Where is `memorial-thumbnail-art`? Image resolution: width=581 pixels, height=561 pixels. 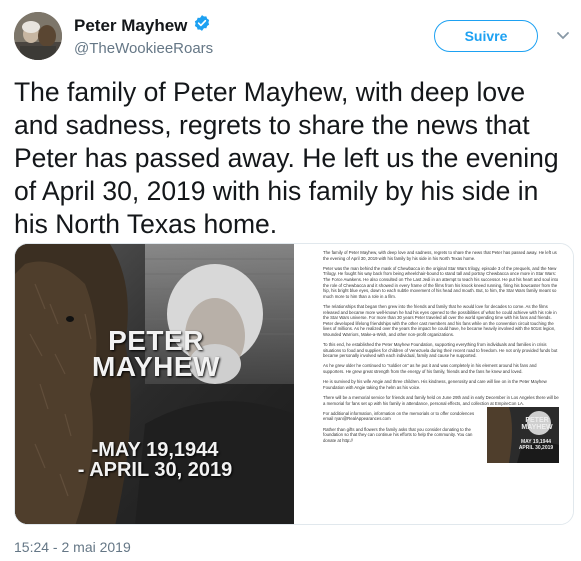 memorial-thumbnail-art is located at coordinates (523, 434).